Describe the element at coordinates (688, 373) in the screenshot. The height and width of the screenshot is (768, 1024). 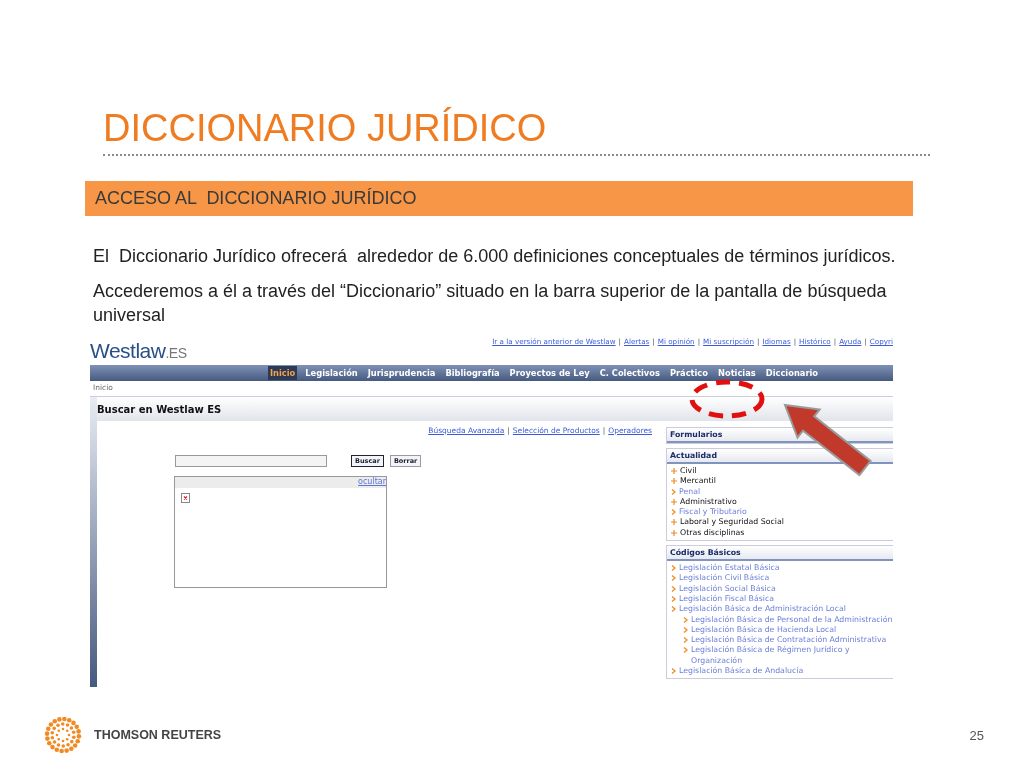
I see `nav-tab: Práctico` at that location.